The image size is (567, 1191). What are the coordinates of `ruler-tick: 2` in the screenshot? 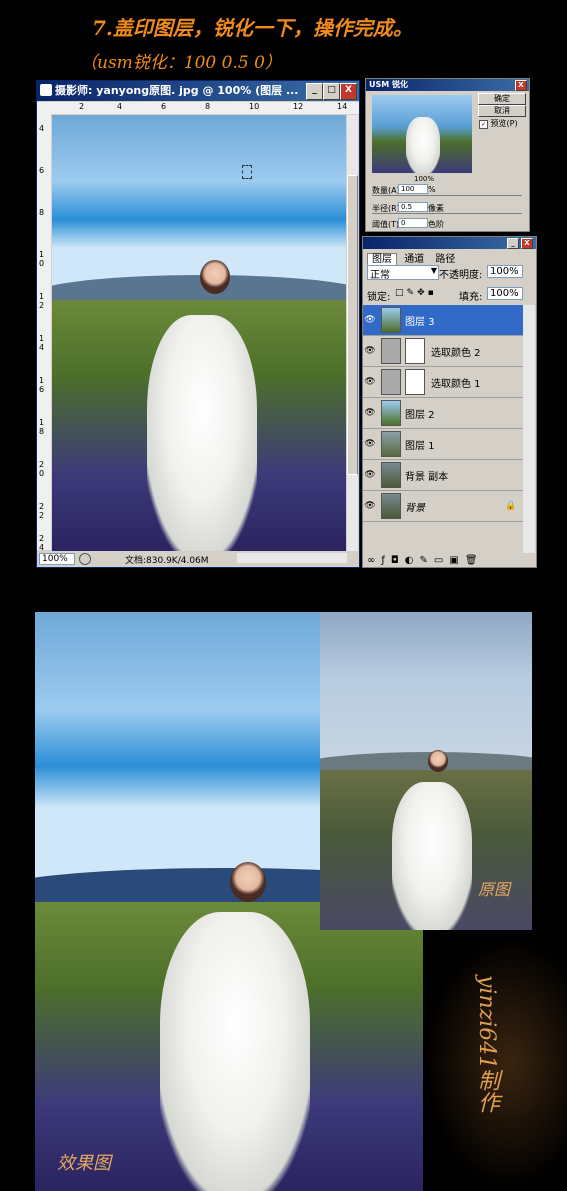 It's located at (82, 106).